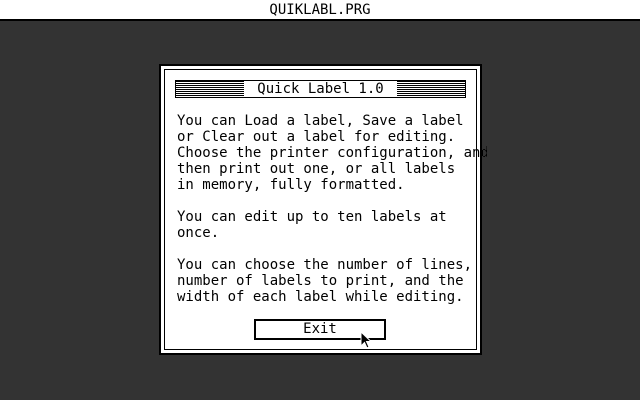 This screenshot has width=640, height=400. I want to click on dialog-text-edit-limit: You can edit up to ten labels at once., so click(312, 225).